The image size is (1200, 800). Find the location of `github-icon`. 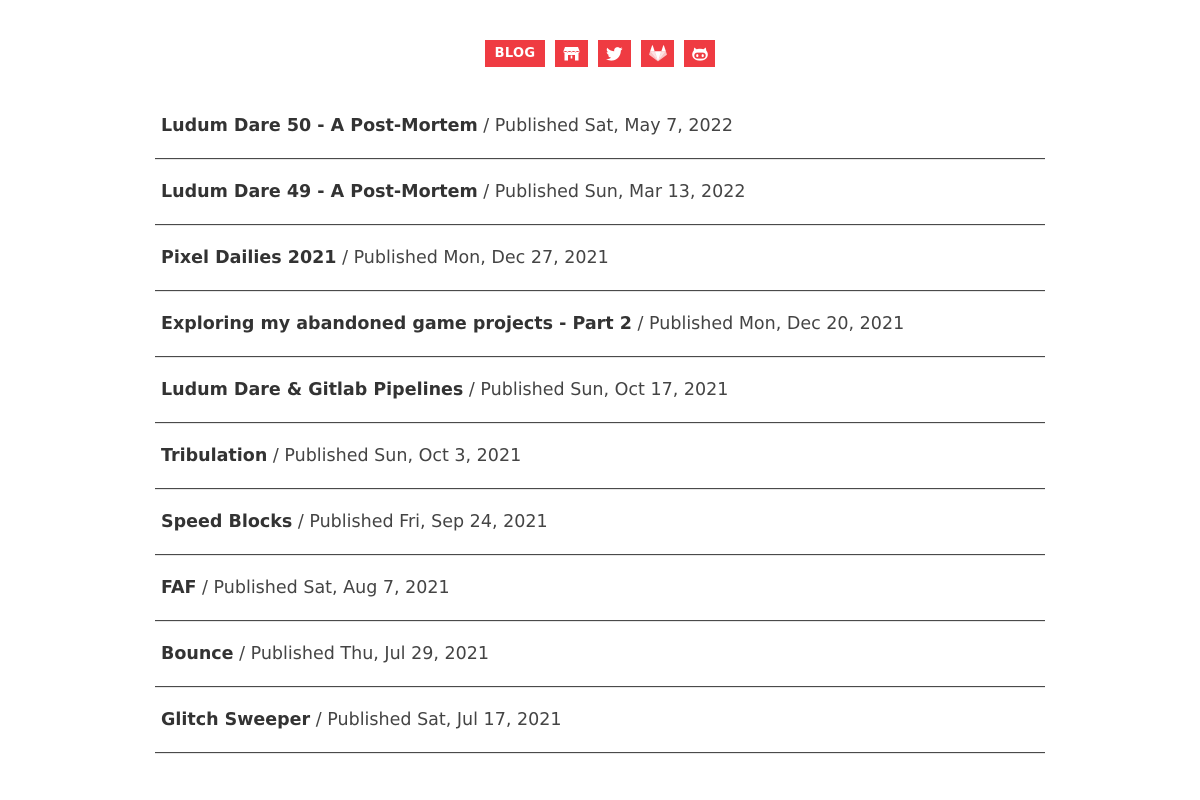

github-icon is located at coordinates (700, 54).